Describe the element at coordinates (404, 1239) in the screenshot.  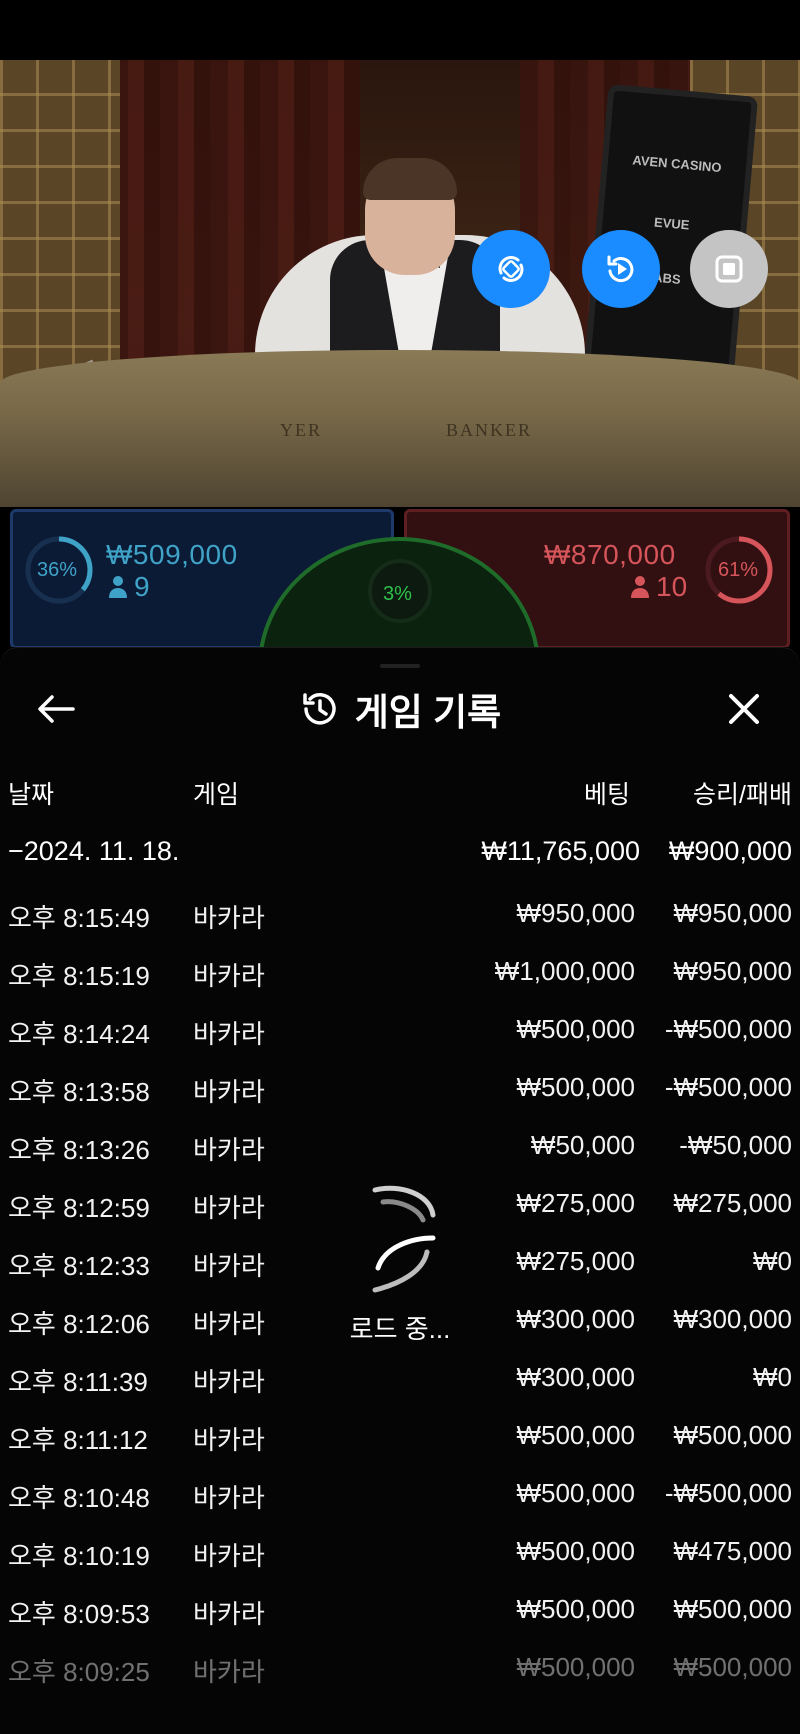
I see `loading-spinner-icon` at that location.